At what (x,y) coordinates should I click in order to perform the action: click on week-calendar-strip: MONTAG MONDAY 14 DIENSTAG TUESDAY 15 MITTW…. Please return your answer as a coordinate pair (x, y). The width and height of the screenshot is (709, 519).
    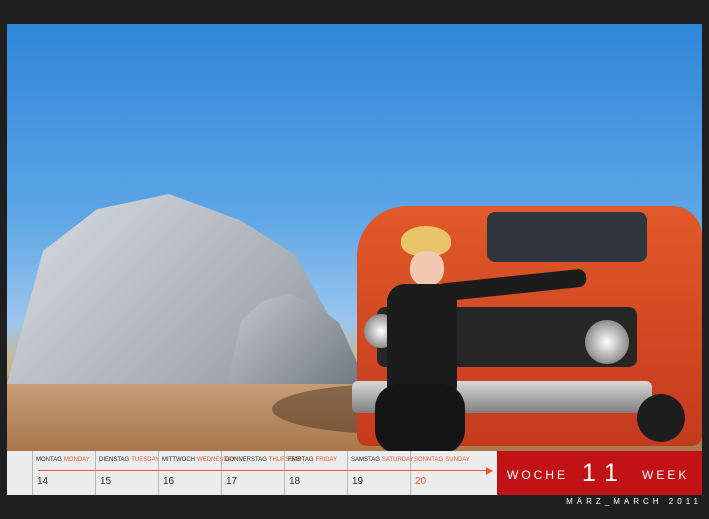
    Looking at the image, I should click on (252, 473).